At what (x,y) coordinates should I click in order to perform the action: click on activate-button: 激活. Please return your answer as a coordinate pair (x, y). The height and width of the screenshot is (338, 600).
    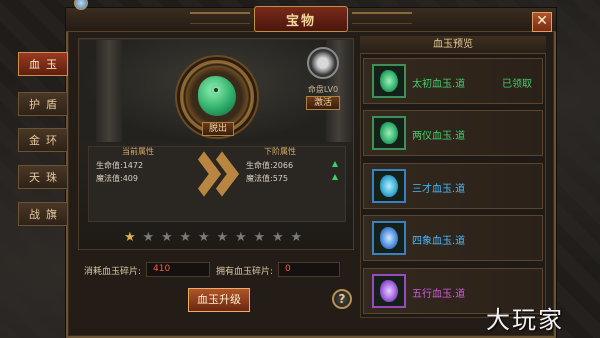
    Looking at the image, I should click on (323, 103).